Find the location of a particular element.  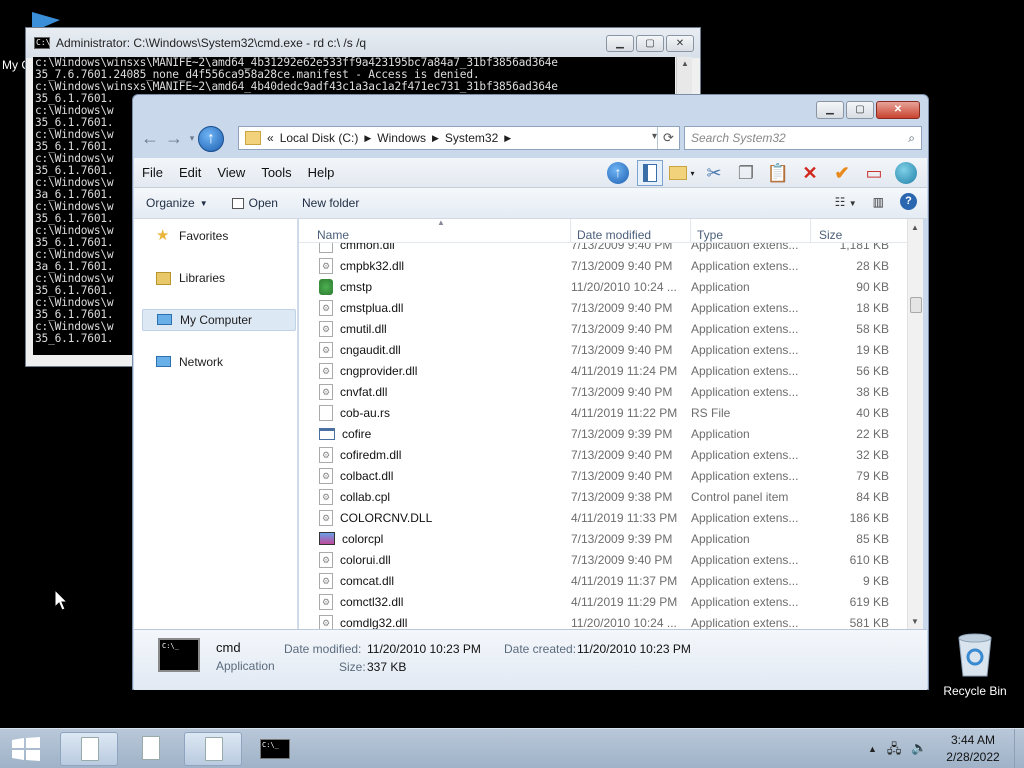

column-header-name: Name ▲ is located at coordinates (435, 230).